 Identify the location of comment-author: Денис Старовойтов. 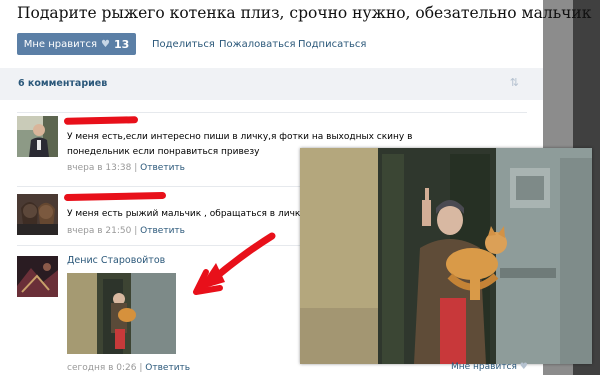
(116, 260).